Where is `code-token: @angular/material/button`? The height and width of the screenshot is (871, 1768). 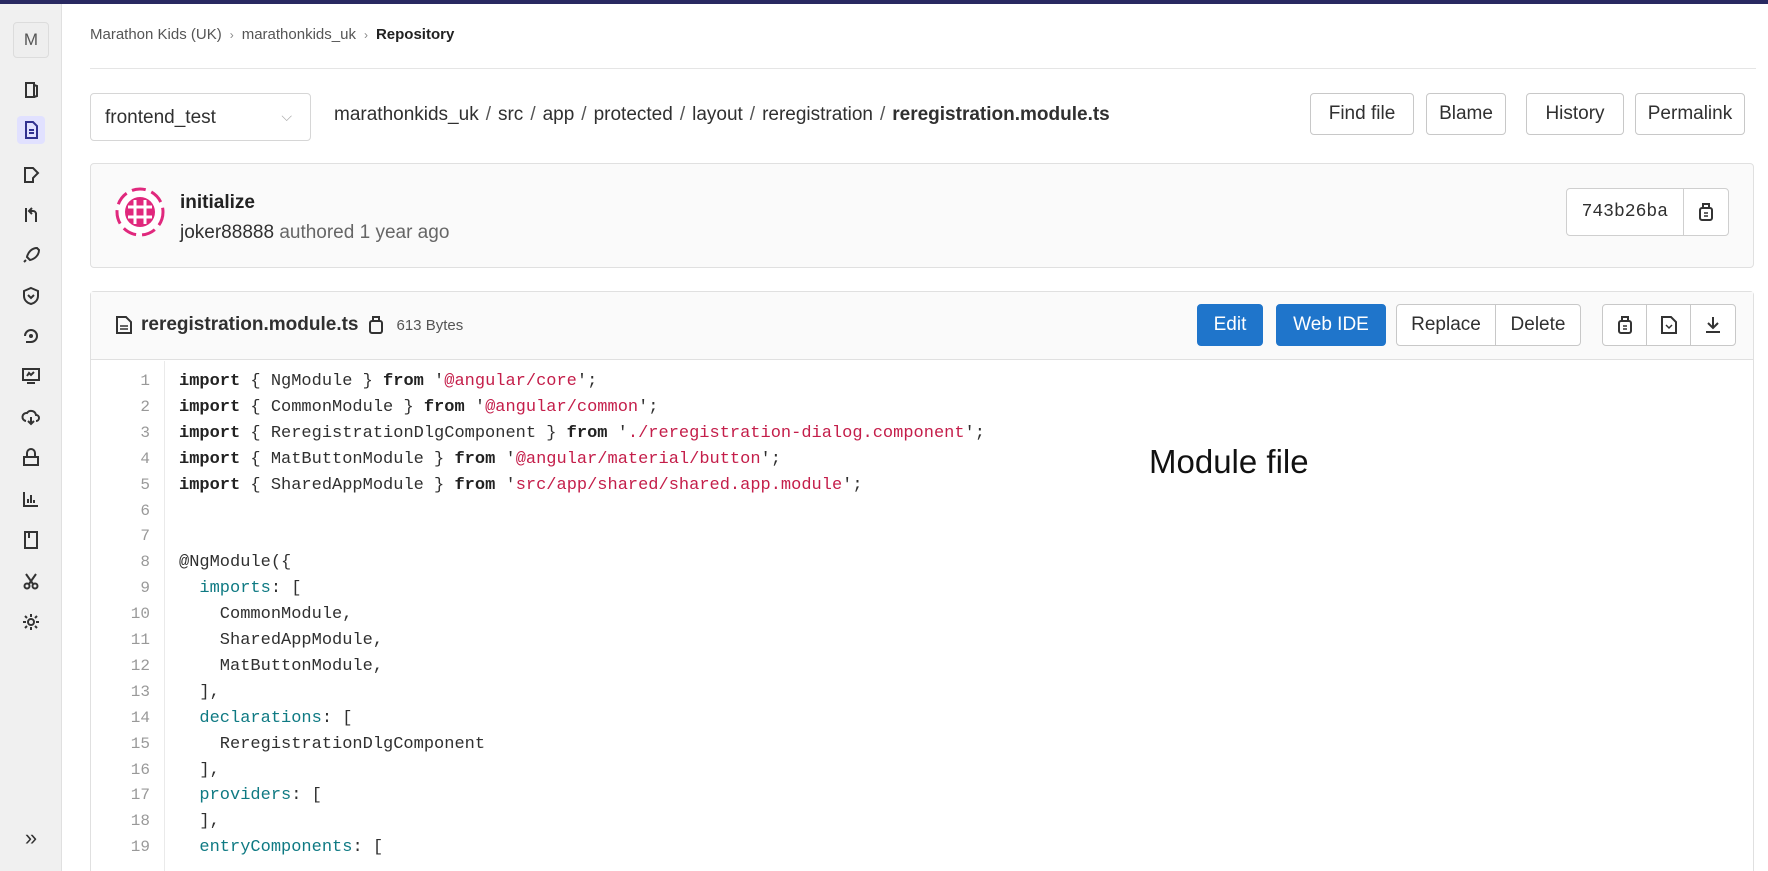
code-token: @angular/material/button is located at coordinates (638, 459).